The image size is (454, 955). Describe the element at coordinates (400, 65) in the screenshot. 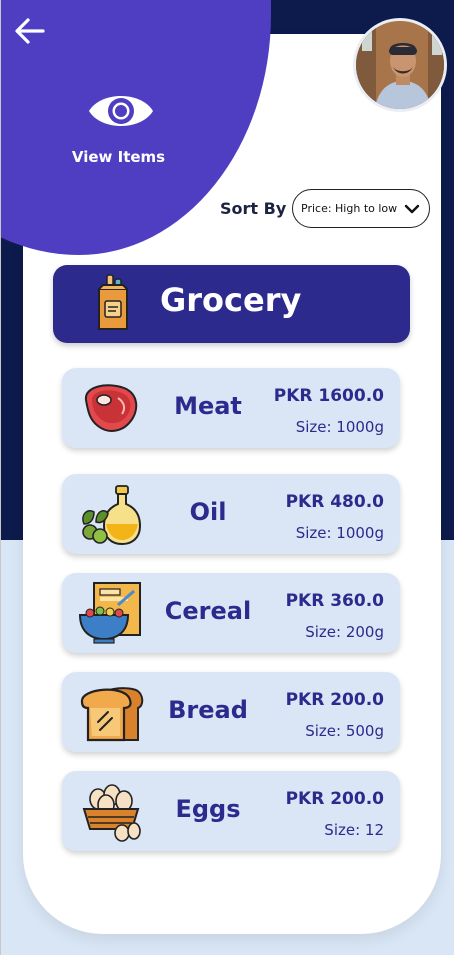

I see `avatar` at that location.